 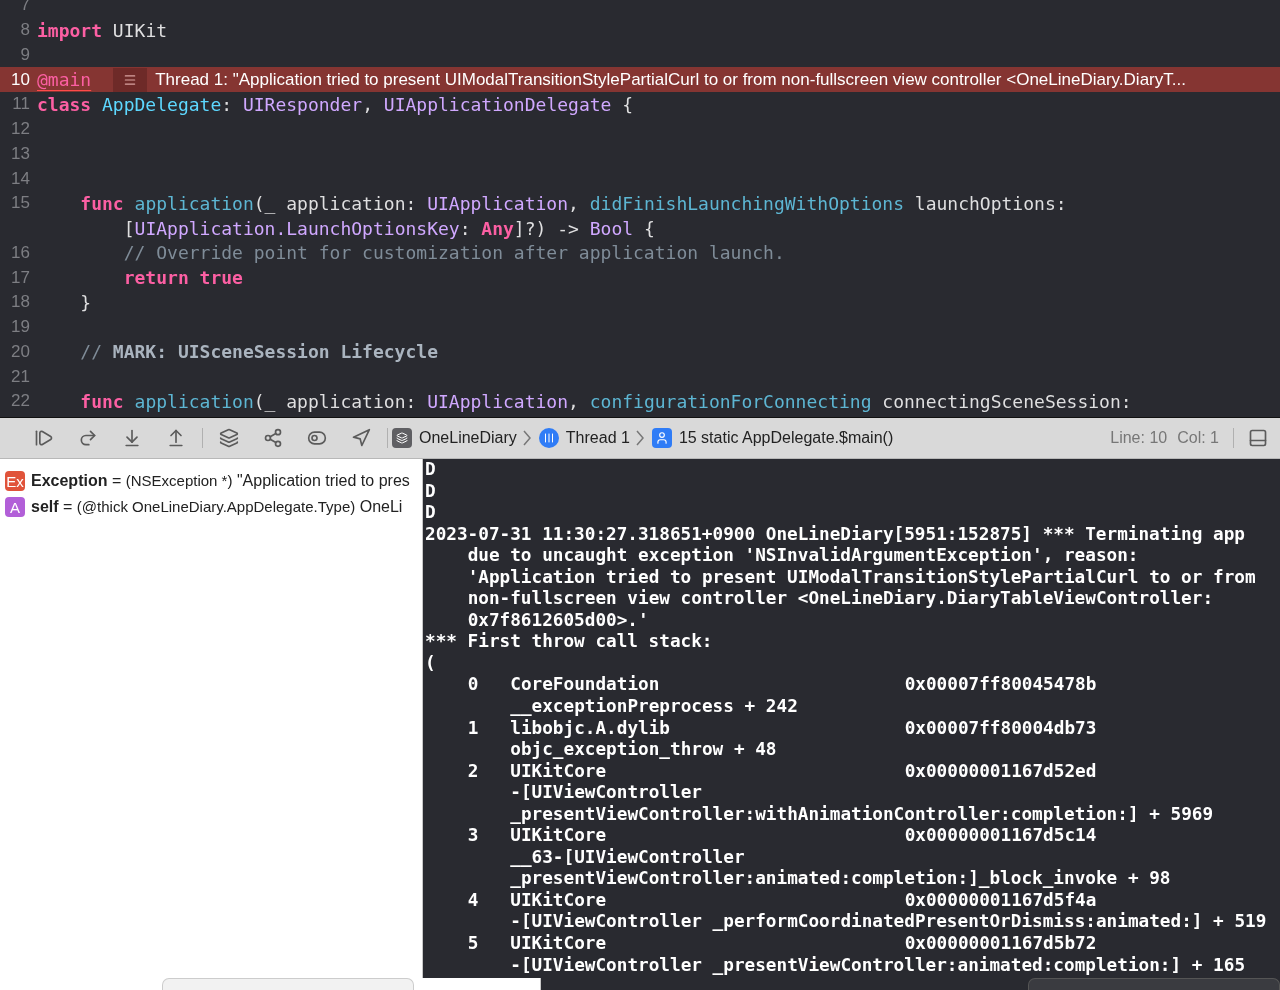 What do you see at coordinates (20, 153) in the screenshot?
I see `line-number: 13` at bounding box center [20, 153].